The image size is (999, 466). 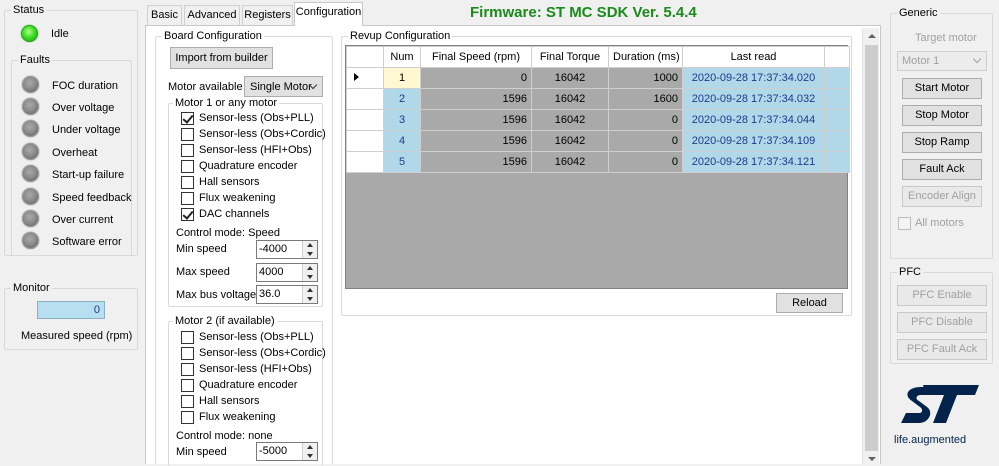 I want to click on st-tagline: life.augmented, so click(x=930, y=440).